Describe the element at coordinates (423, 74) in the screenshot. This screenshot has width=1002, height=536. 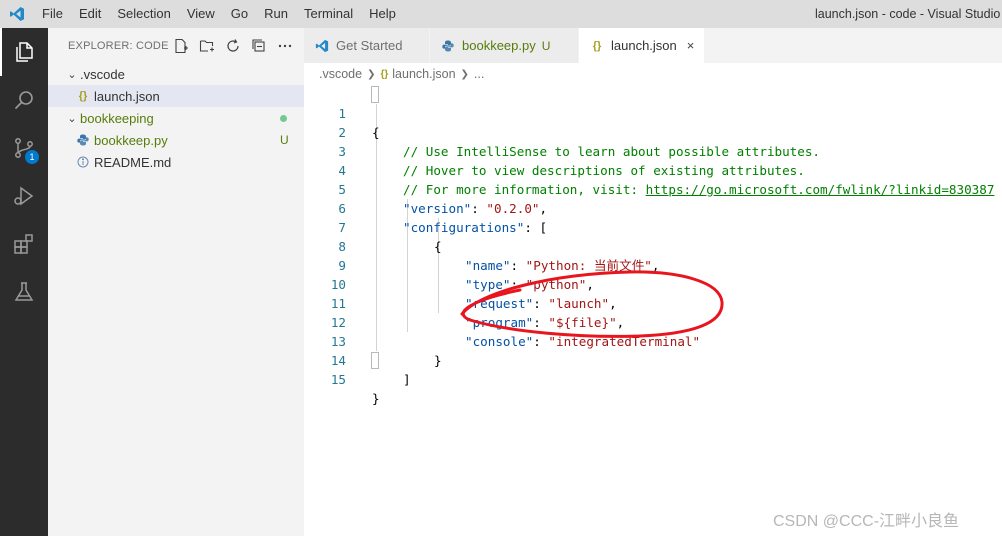
I see `breadcrumb-file: launch.json` at that location.